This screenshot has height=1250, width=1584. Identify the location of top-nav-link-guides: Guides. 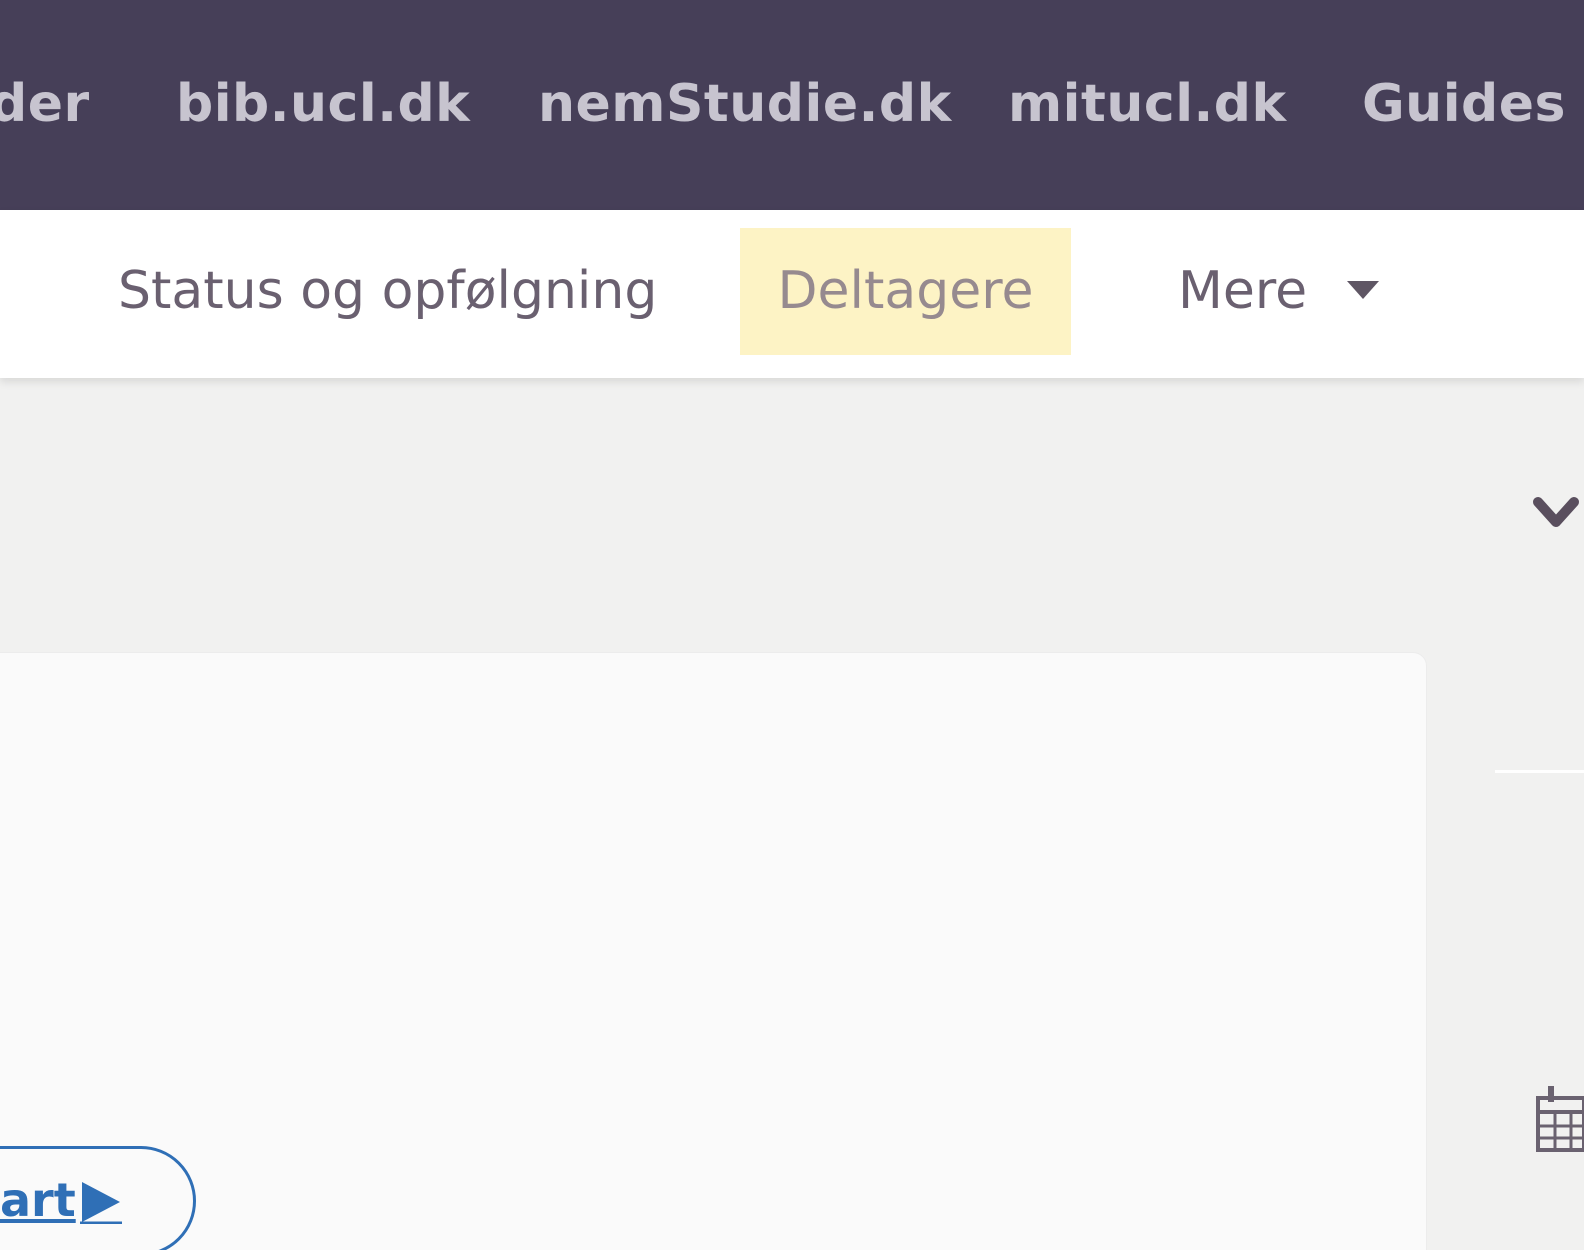
(1464, 104).